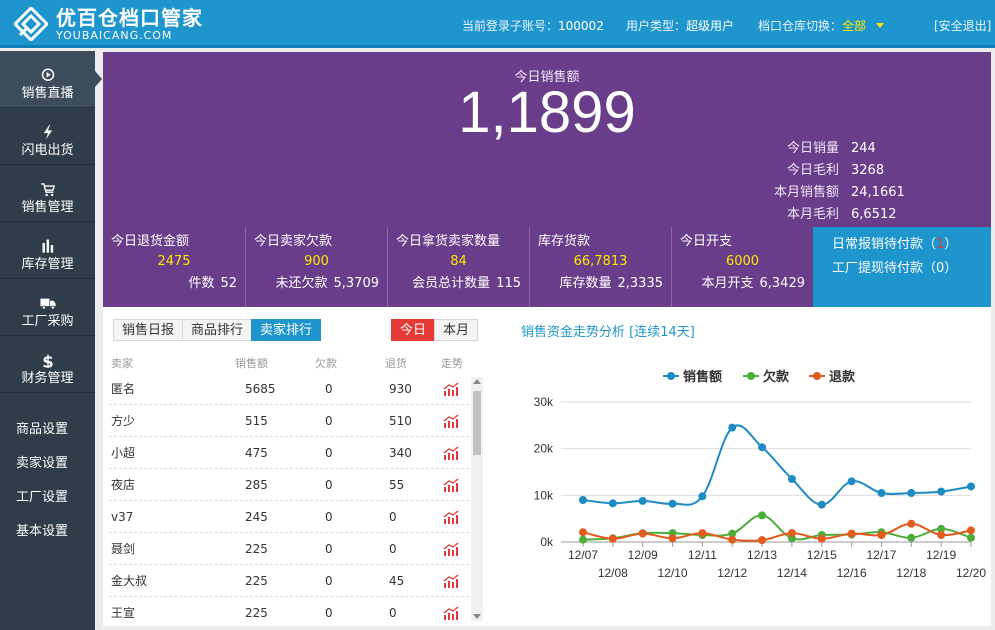  I want to click on sidebar-item-basic-settings: 基本设置, so click(47, 532).